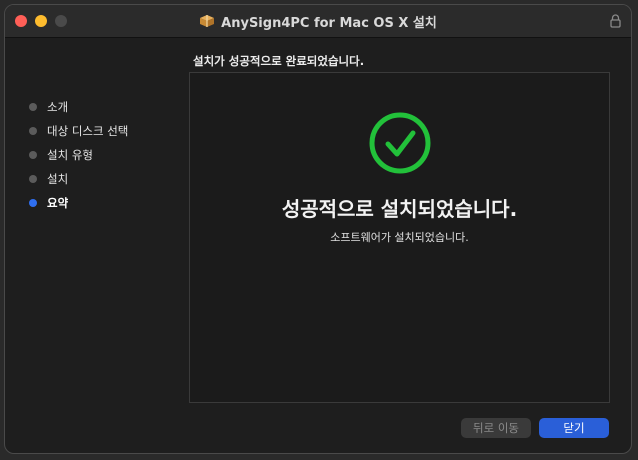 The width and height of the screenshot is (638, 460). I want to click on sidebar-step-destination: 대상 디스크 선택, so click(102, 131).